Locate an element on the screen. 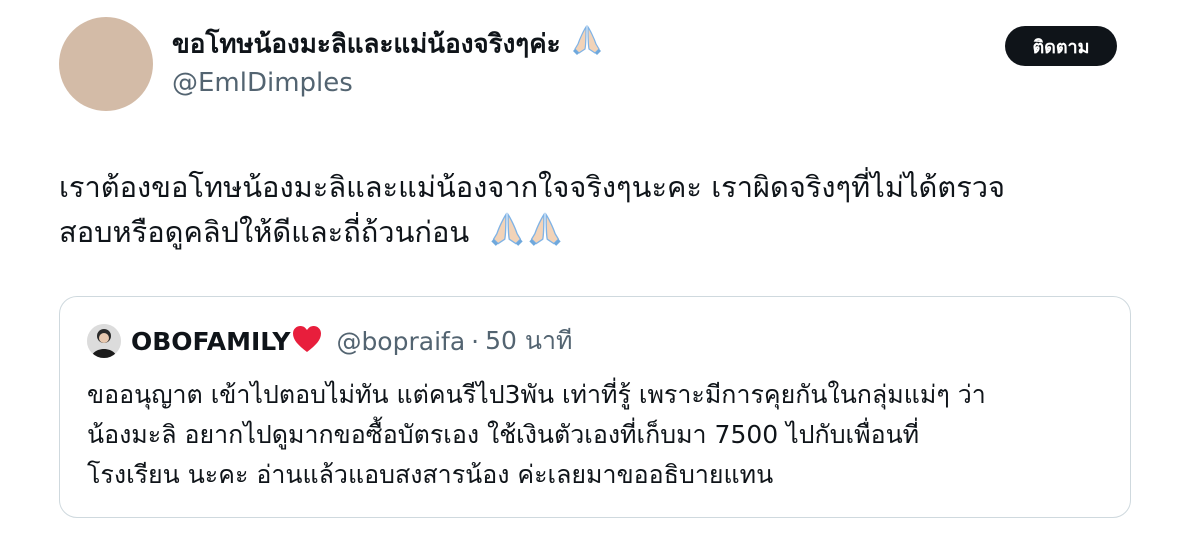 The width and height of the screenshot is (1200, 540). quoted-author-name: OBOFAMILY is located at coordinates (210, 341).